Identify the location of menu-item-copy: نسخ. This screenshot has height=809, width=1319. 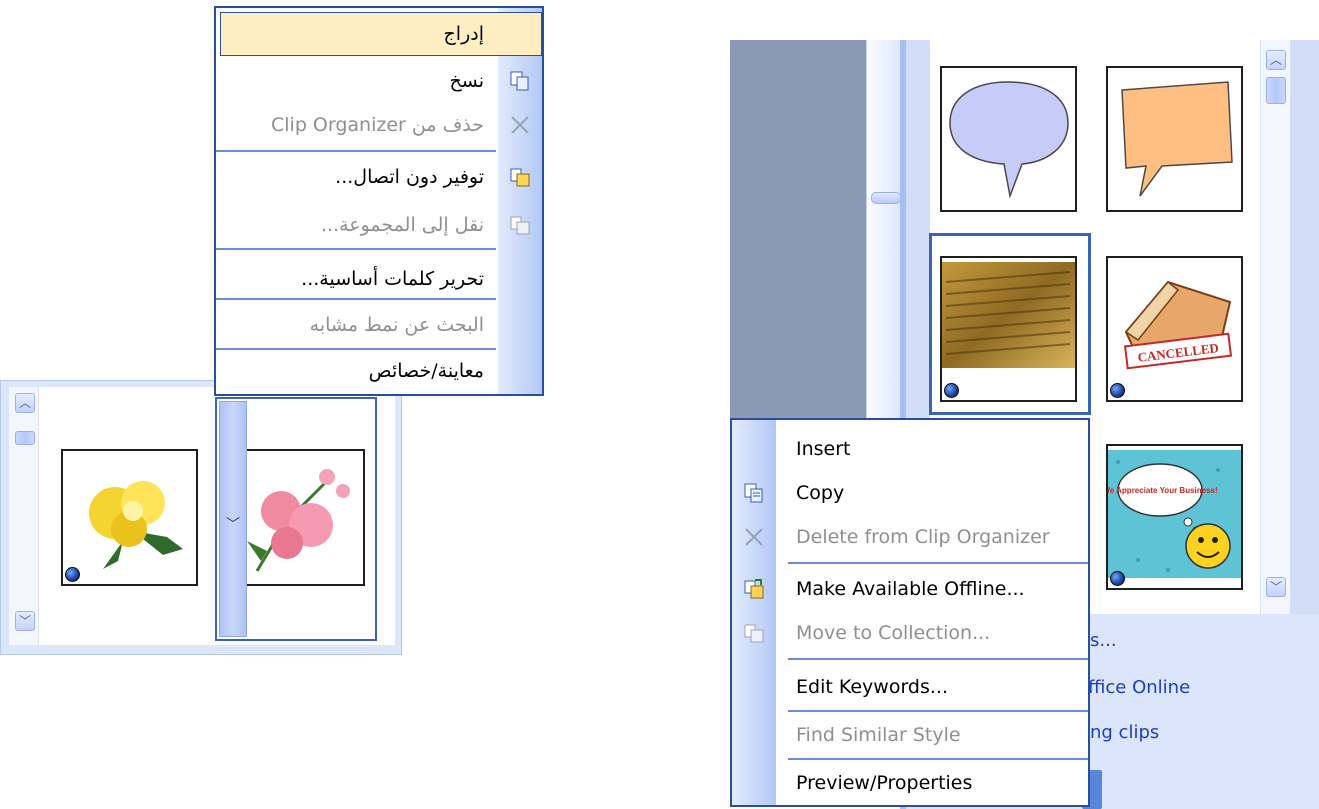
(379, 81).